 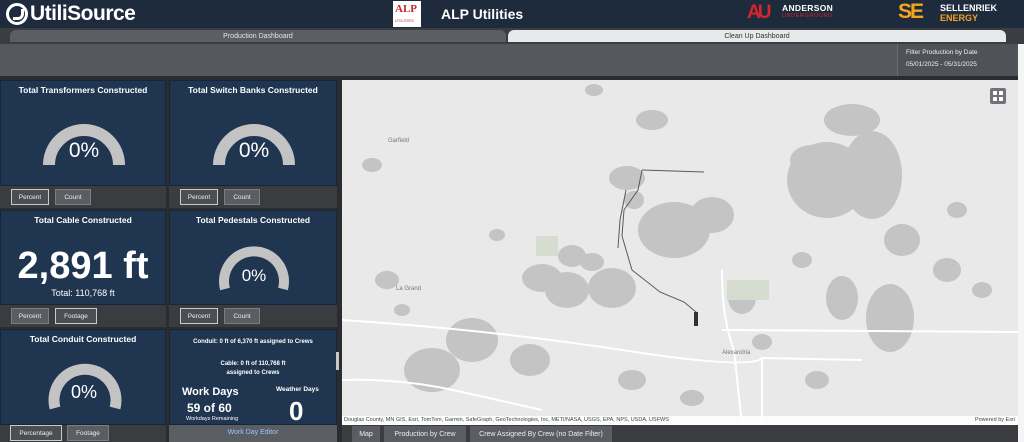 I want to click on tab-clean-up-dashboard: Clean Up Dashboard, so click(x=757, y=36).